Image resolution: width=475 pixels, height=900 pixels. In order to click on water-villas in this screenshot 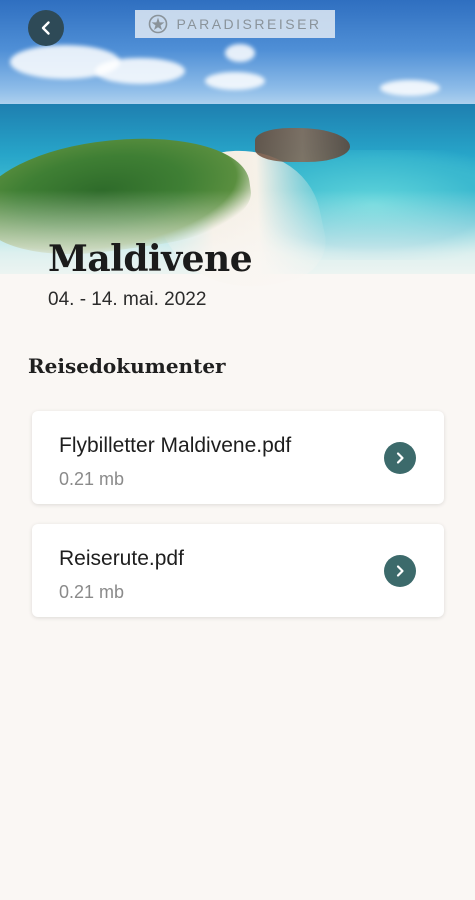, I will do `click(302, 145)`.